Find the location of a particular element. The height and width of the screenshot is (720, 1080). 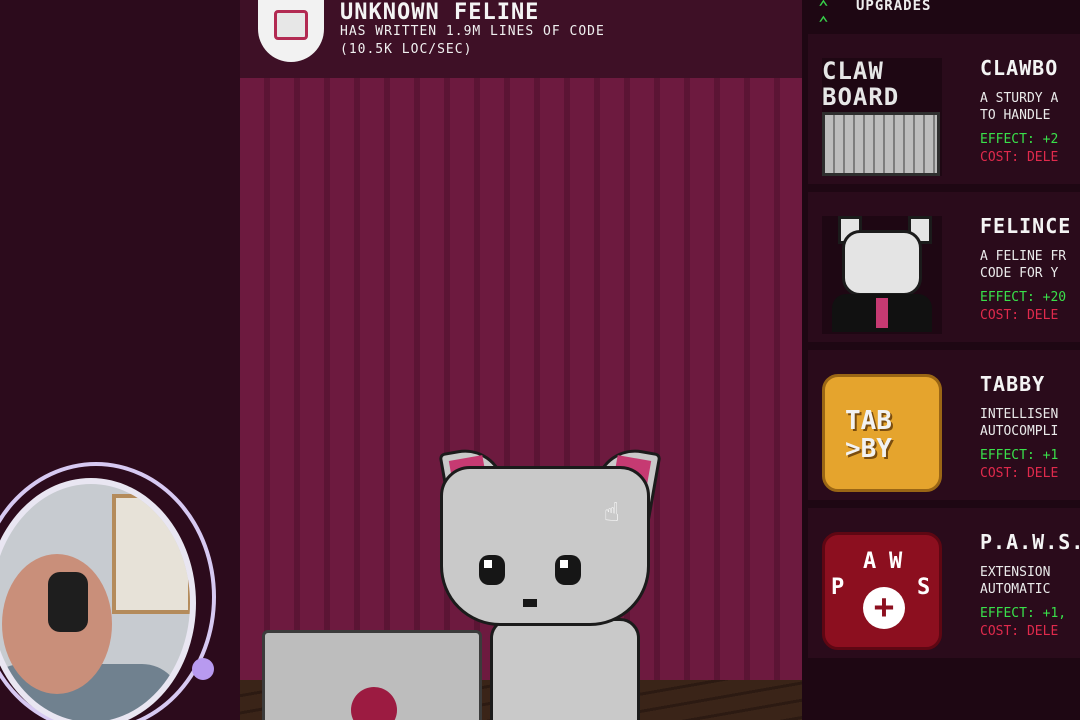

paws-letter-a: A is located at coordinates (870, 561).